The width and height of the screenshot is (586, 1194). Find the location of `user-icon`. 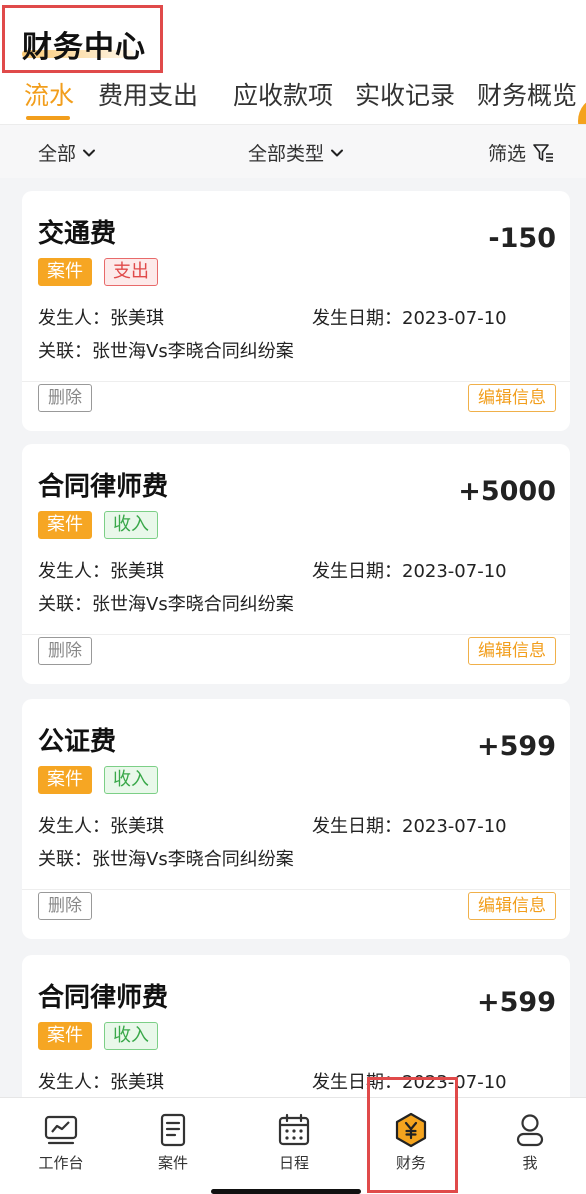

user-icon is located at coordinates (530, 1130).